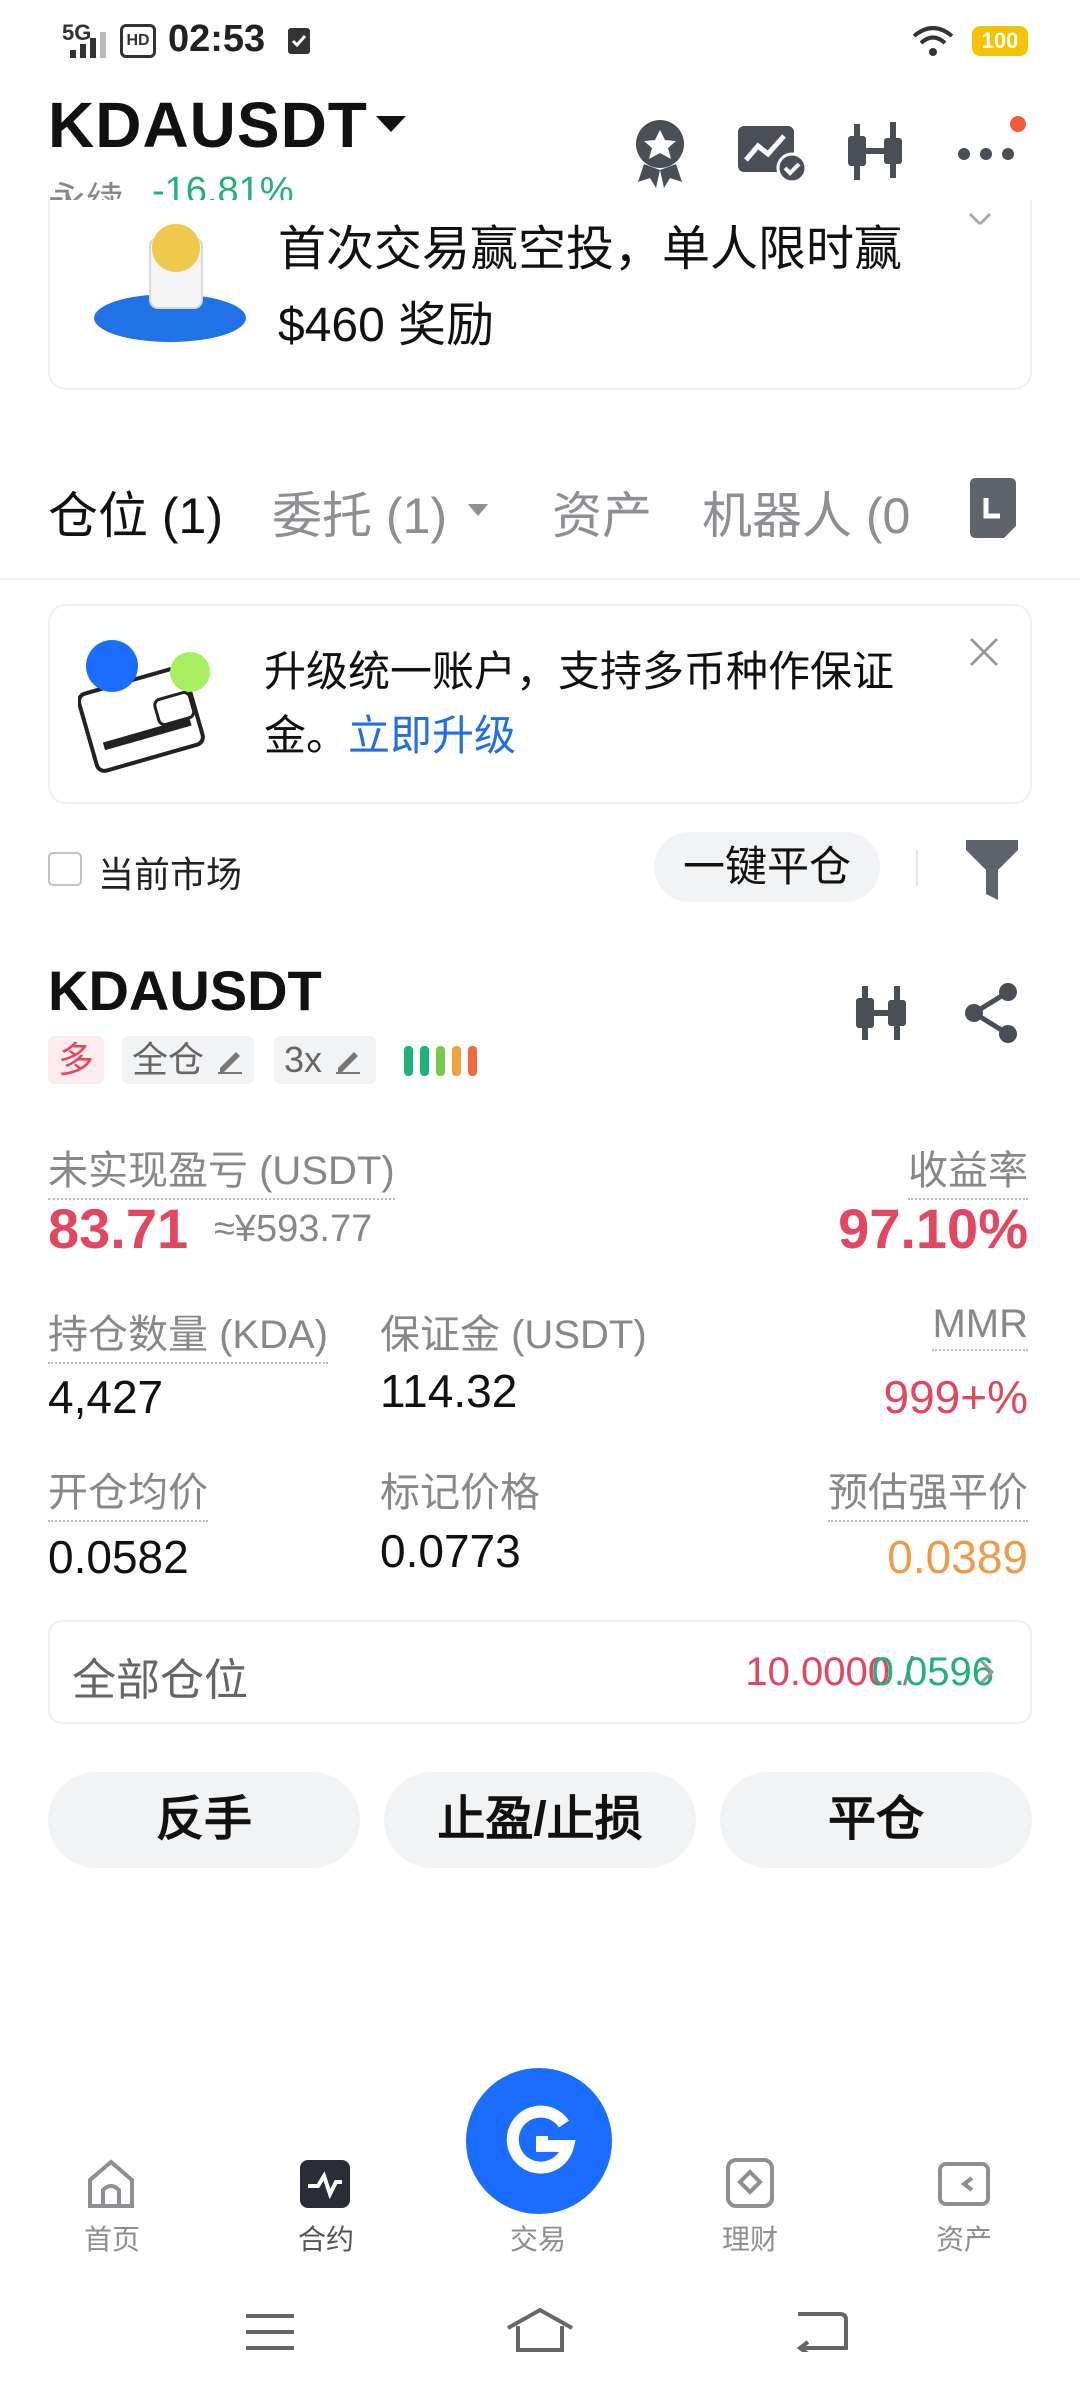 The width and height of the screenshot is (1080, 2400). What do you see at coordinates (817, 1672) in the screenshot?
I see `all-positions-red-value: 10.0000` at bounding box center [817, 1672].